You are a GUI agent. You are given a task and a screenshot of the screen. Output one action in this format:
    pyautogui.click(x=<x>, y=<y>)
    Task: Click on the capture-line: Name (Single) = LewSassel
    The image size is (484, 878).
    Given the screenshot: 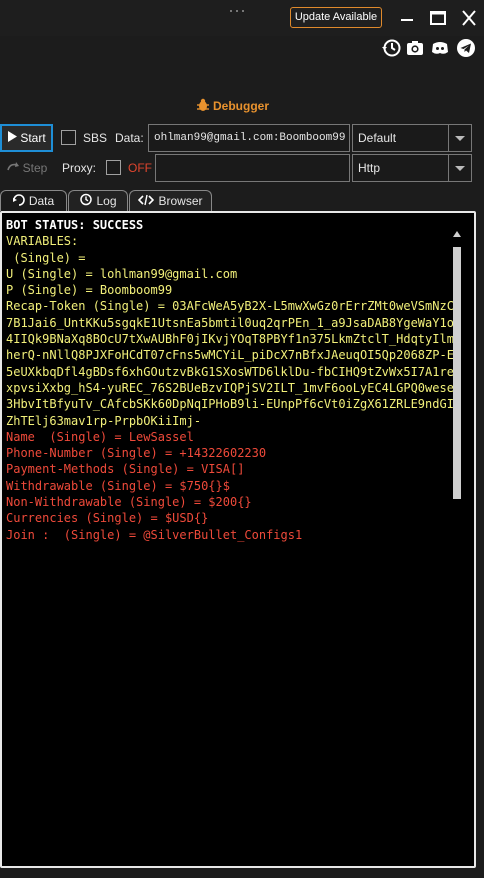 What is the action you would take?
    pyautogui.click(x=100, y=436)
    